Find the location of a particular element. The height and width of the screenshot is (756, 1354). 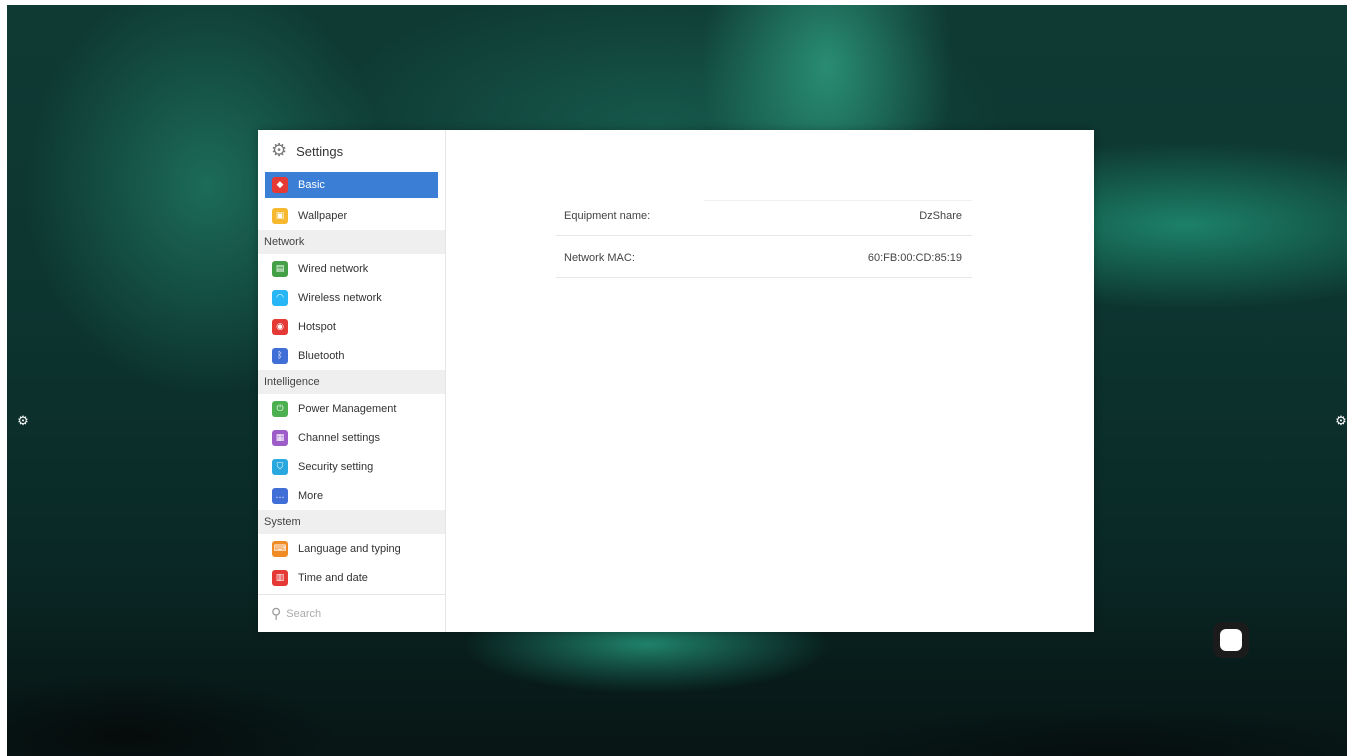

sidebar-item-wired-network: ▤ Wired network is located at coordinates (351, 268).